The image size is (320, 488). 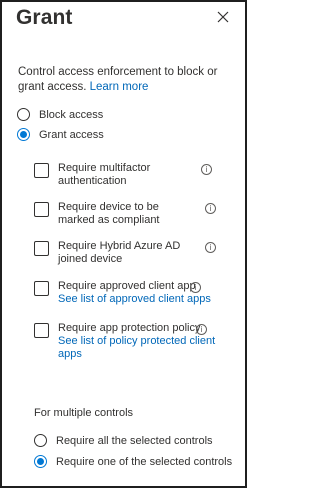 I want to click on radio-label: Require one of the selected controls, so click(x=144, y=461).